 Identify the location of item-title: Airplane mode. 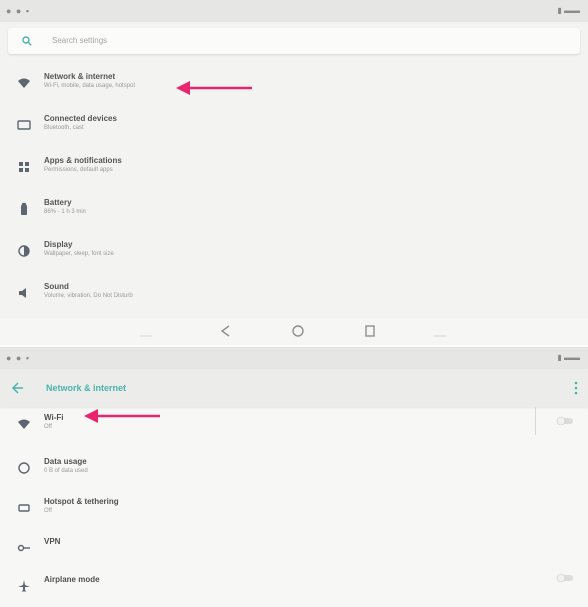
(72, 579).